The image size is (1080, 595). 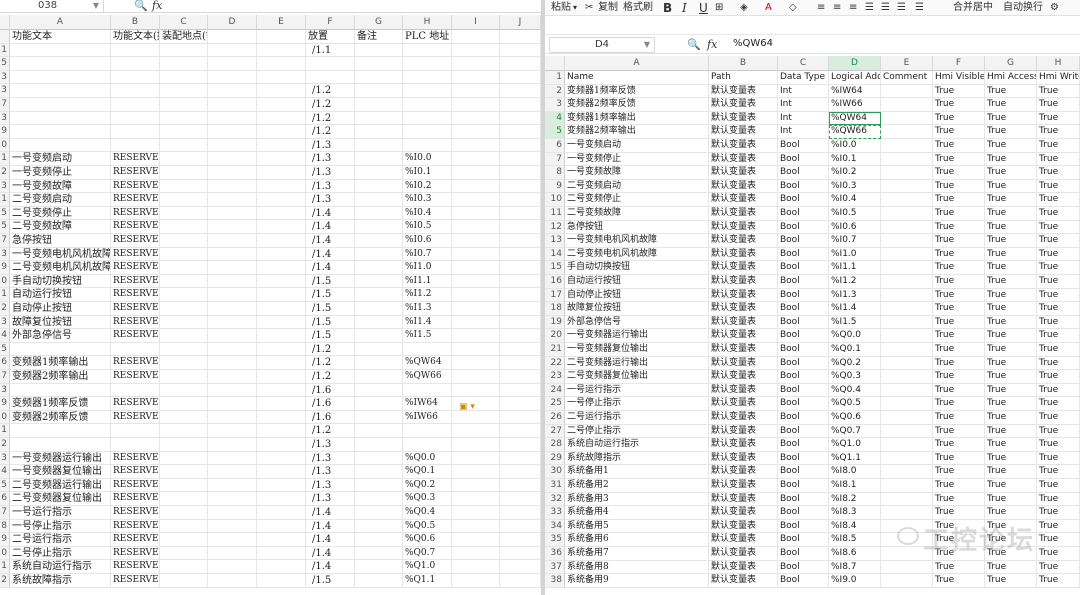 What do you see at coordinates (637, 540) in the screenshot?
I see `name-cell: 系统备用6` at bounding box center [637, 540].